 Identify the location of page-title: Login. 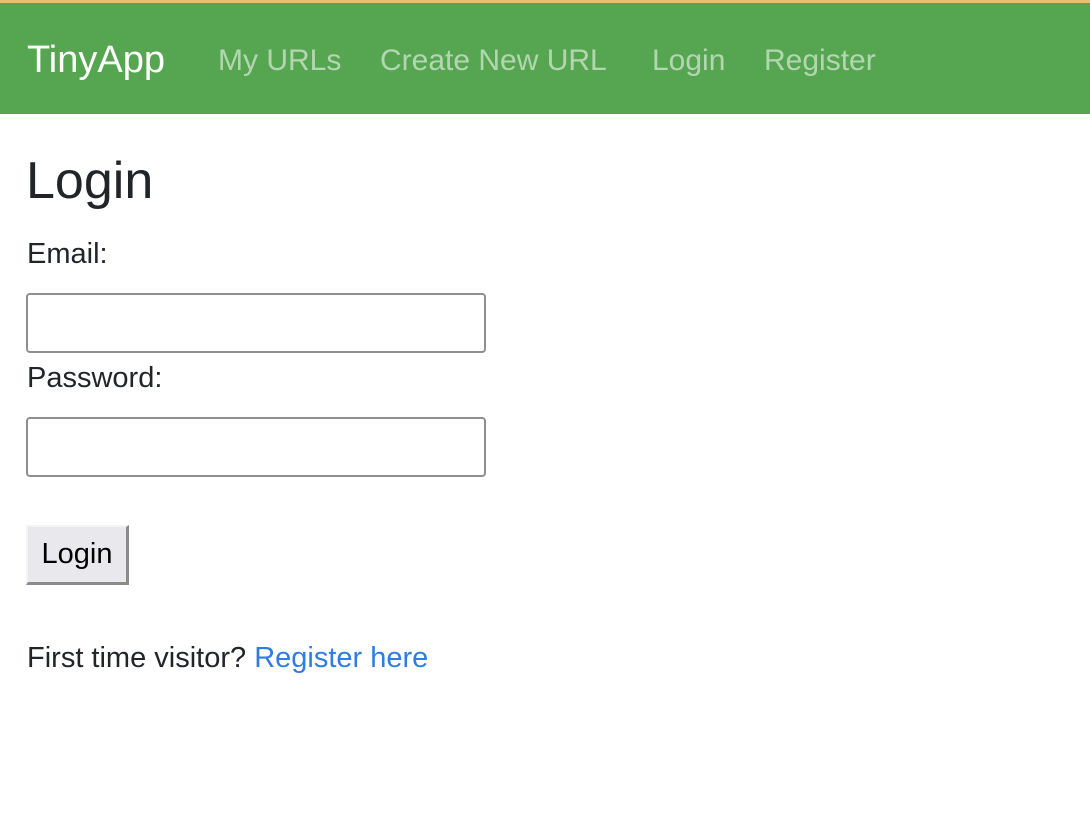
(90, 181).